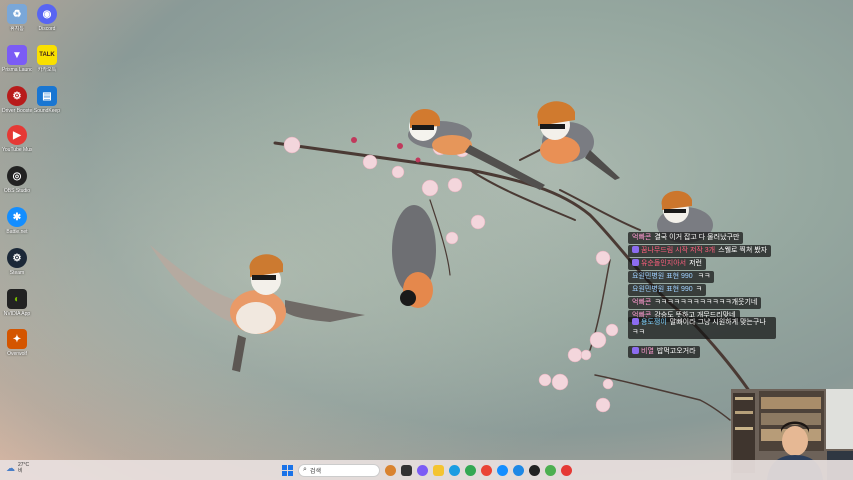 The width and height of the screenshot is (853, 480). Describe the element at coordinates (47, 14) in the screenshot. I see `discord-icon: ◉` at that location.